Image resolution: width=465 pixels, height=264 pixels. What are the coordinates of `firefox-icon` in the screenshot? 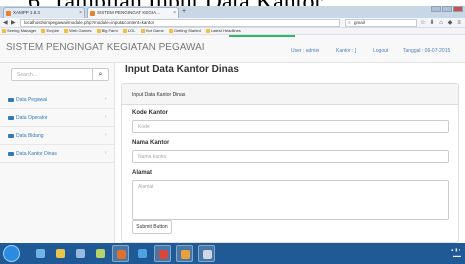 It's located at (121, 254).